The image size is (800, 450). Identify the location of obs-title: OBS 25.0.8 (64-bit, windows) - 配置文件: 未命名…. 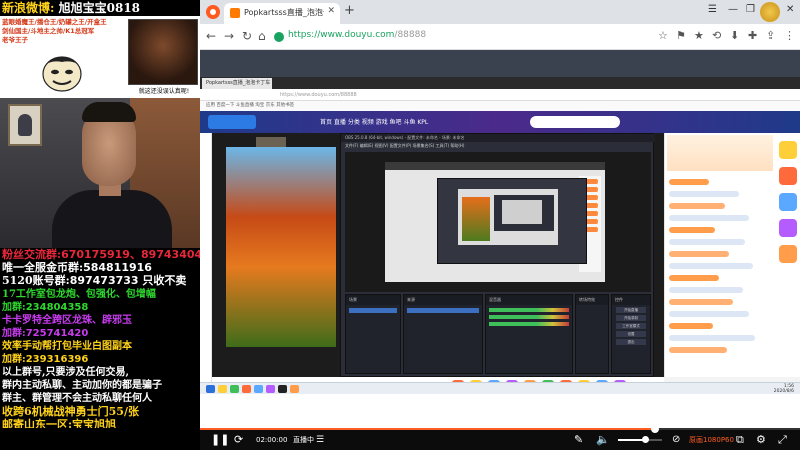
(498, 138).